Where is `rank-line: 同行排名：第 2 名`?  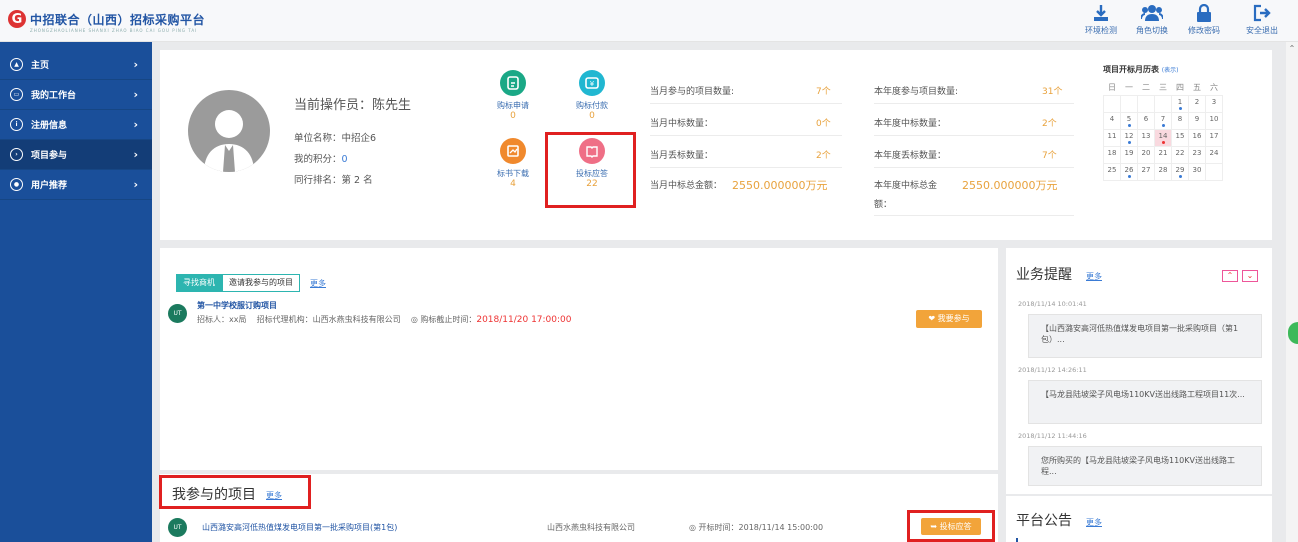
rank-line: 同行排名：第 2 名 is located at coordinates (333, 179).